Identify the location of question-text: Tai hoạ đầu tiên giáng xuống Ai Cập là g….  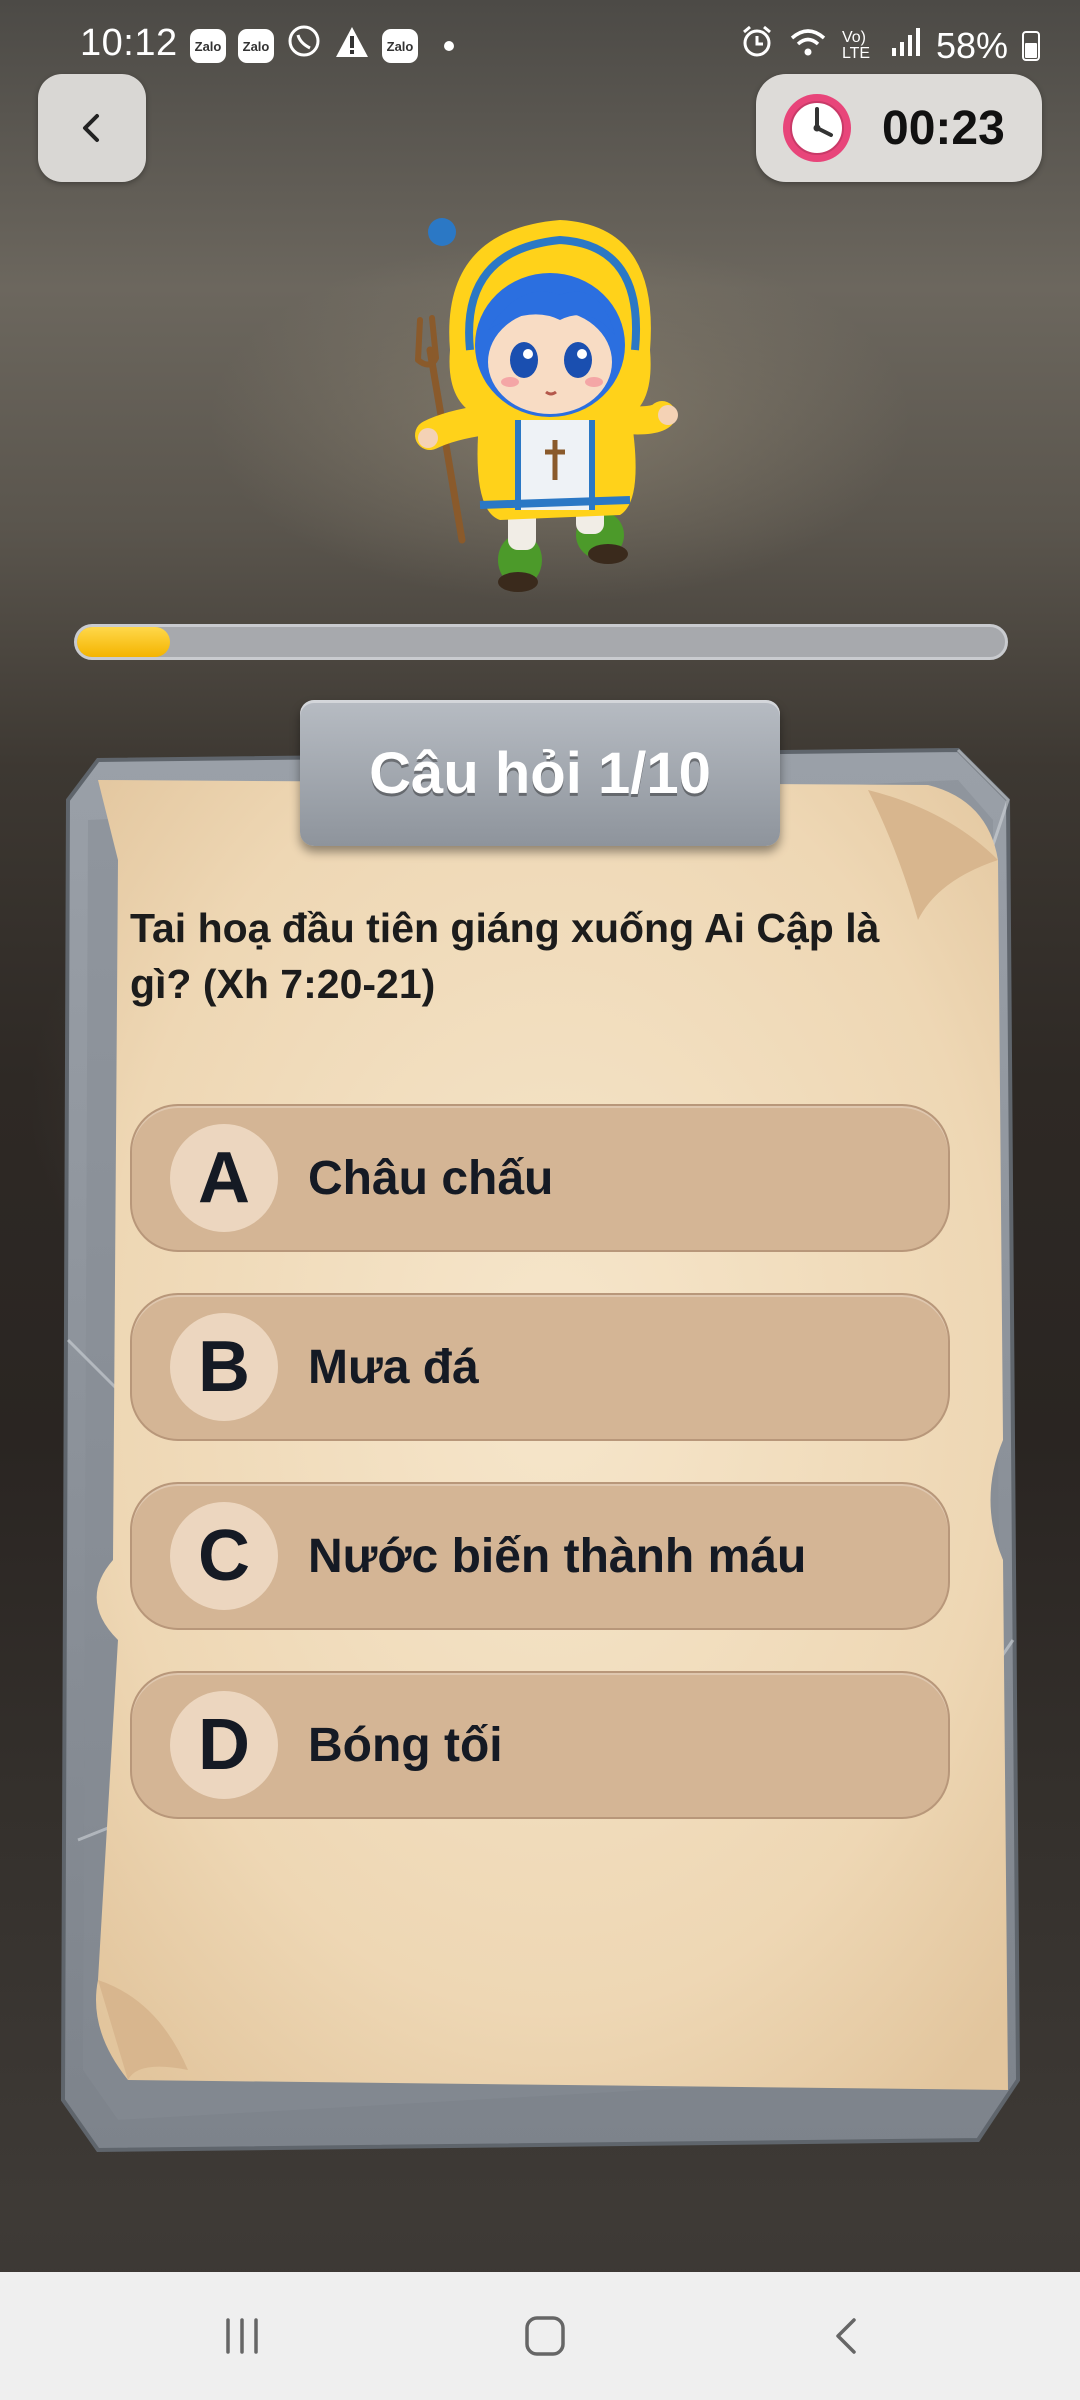
(505, 956).